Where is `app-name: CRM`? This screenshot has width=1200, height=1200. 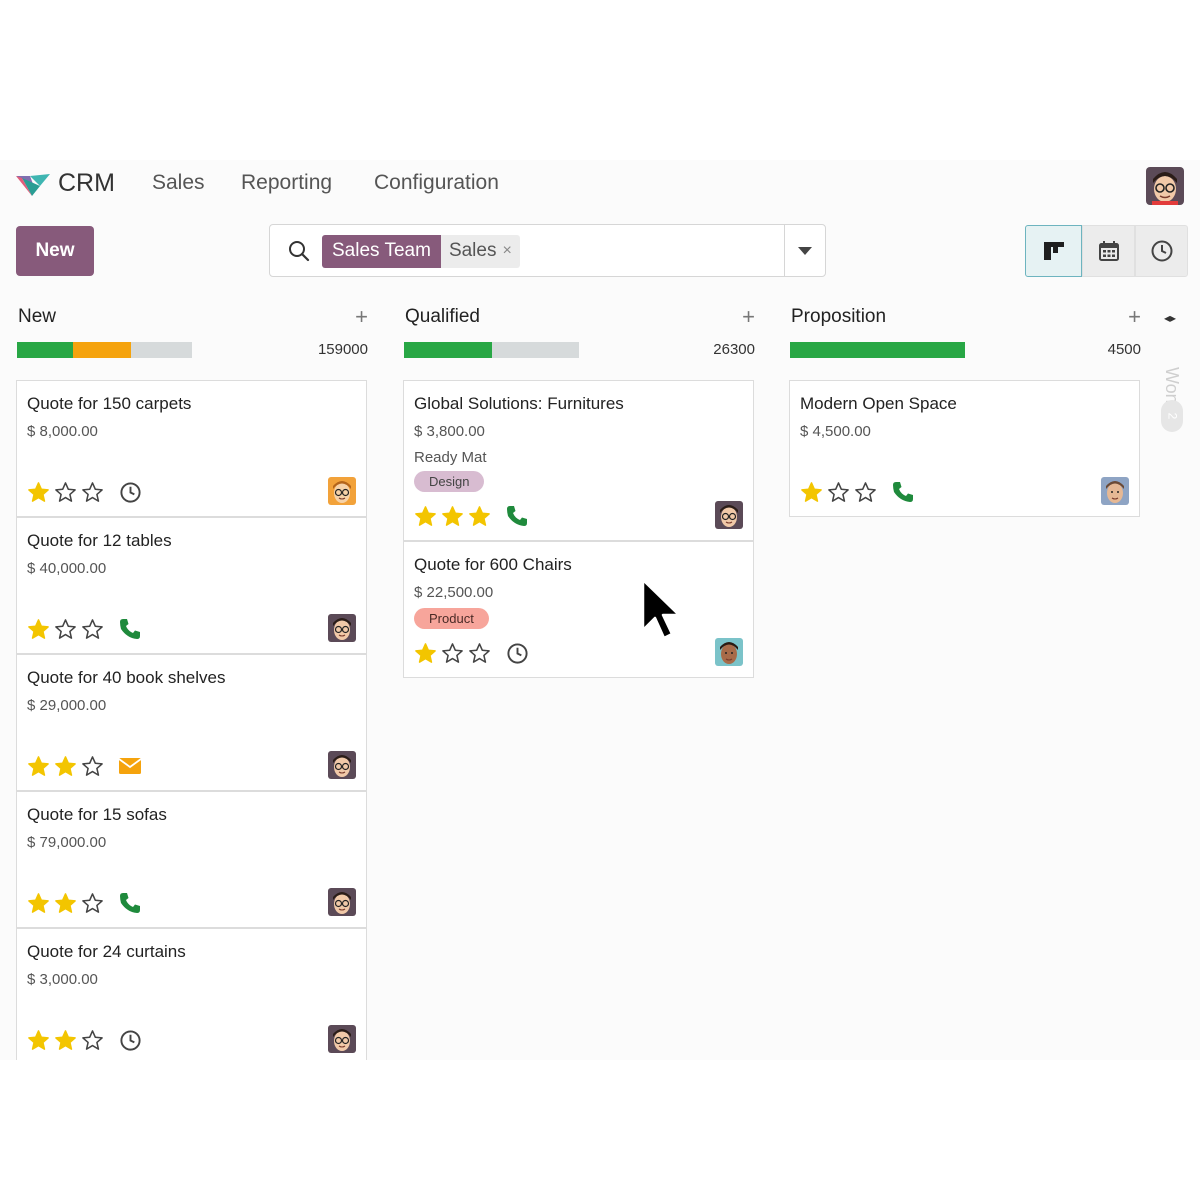
app-name: CRM is located at coordinates (86, 183).